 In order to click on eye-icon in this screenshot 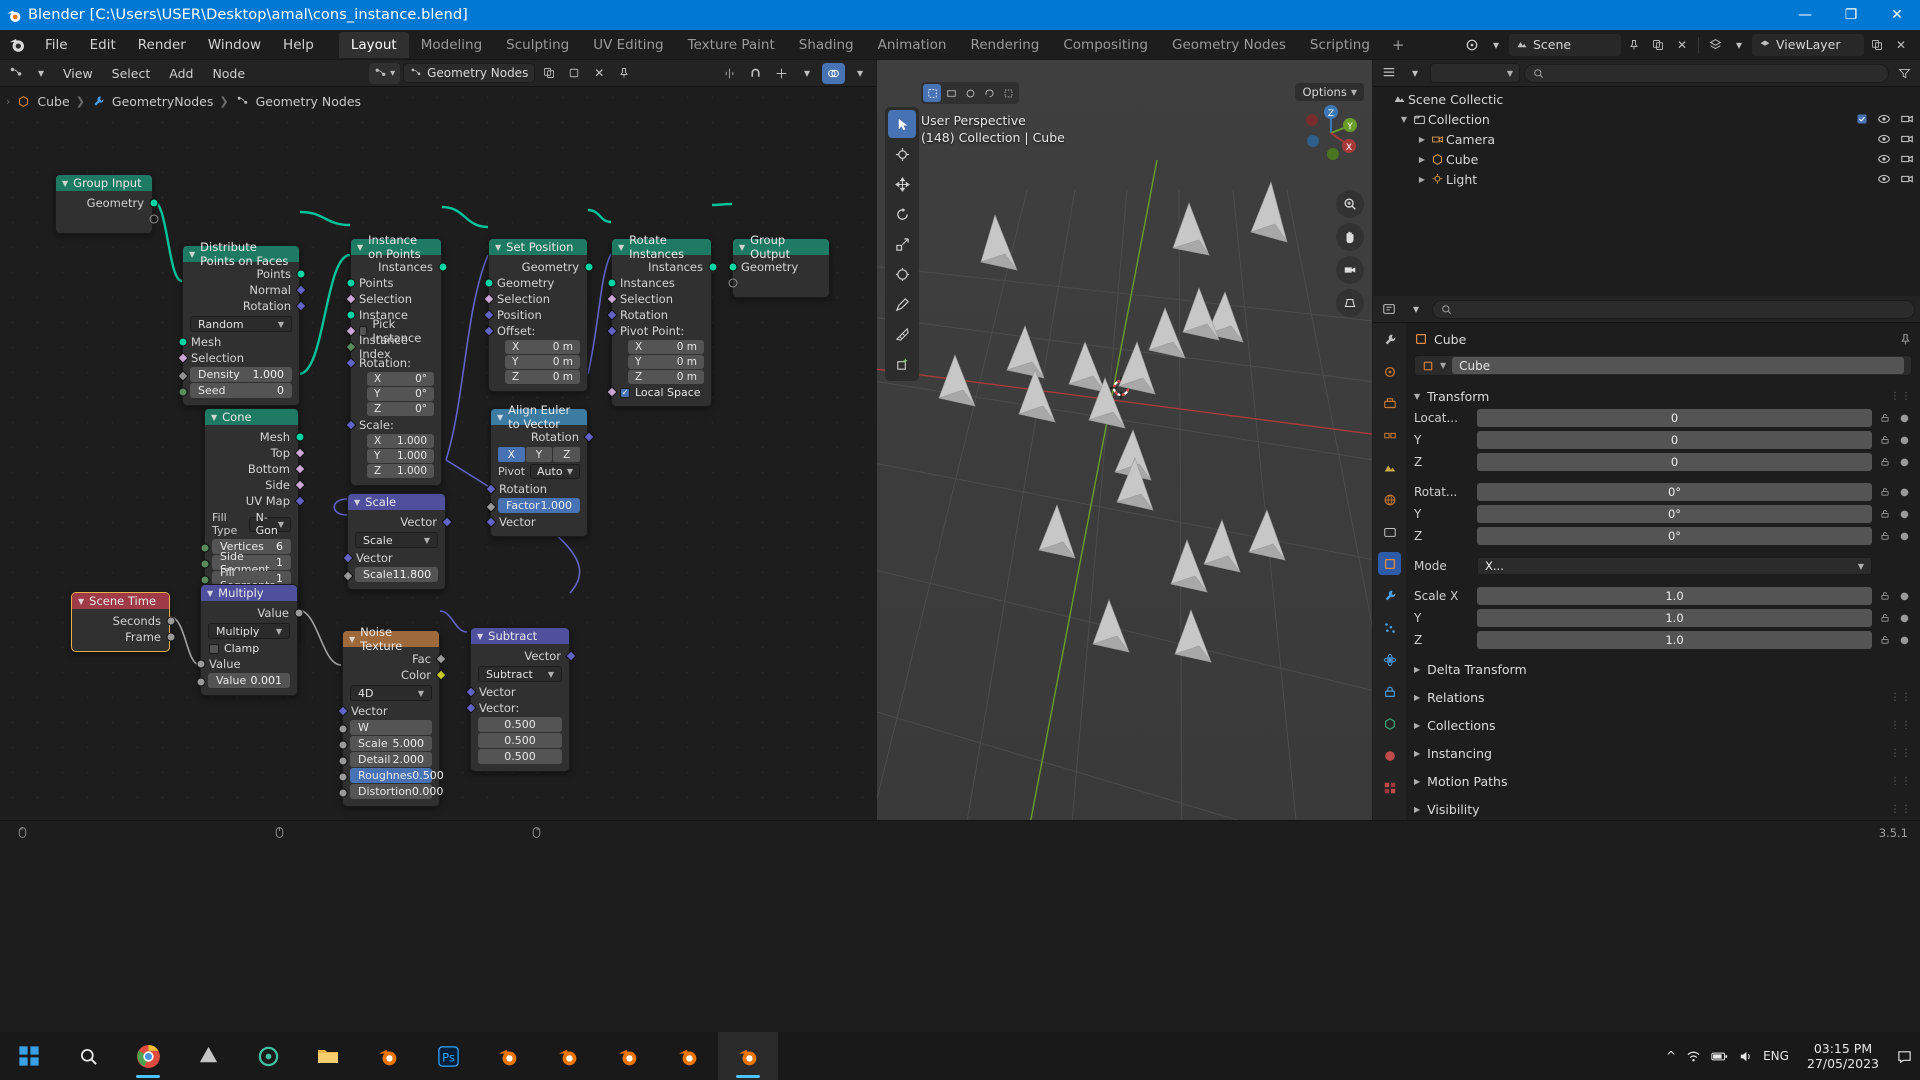, I will do `click(1884, 179)`.